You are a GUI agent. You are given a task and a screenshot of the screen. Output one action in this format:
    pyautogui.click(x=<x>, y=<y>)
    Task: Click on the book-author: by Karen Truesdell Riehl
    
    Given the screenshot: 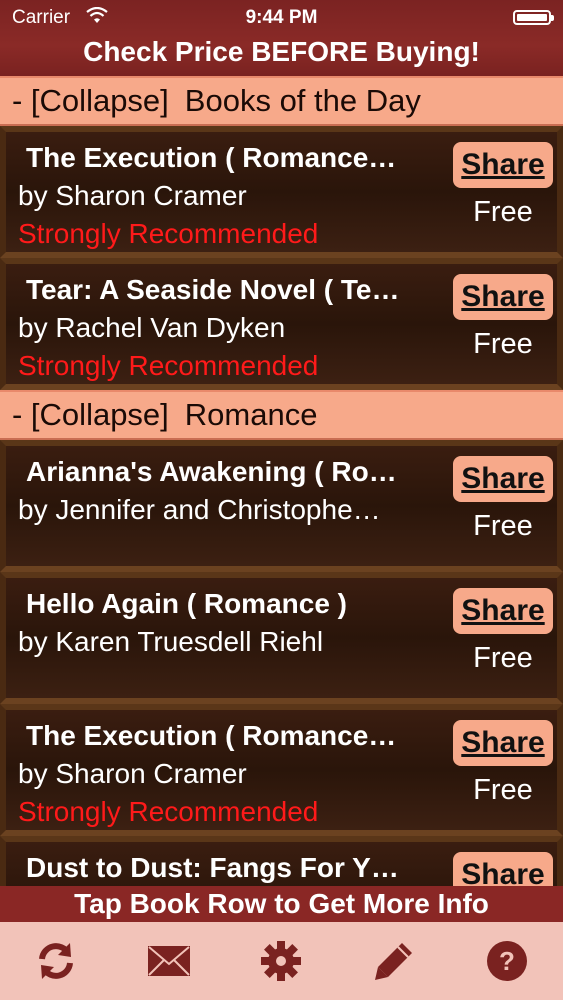 What is the action you would take?
    pyautogui.click(x=171, y=641)
    